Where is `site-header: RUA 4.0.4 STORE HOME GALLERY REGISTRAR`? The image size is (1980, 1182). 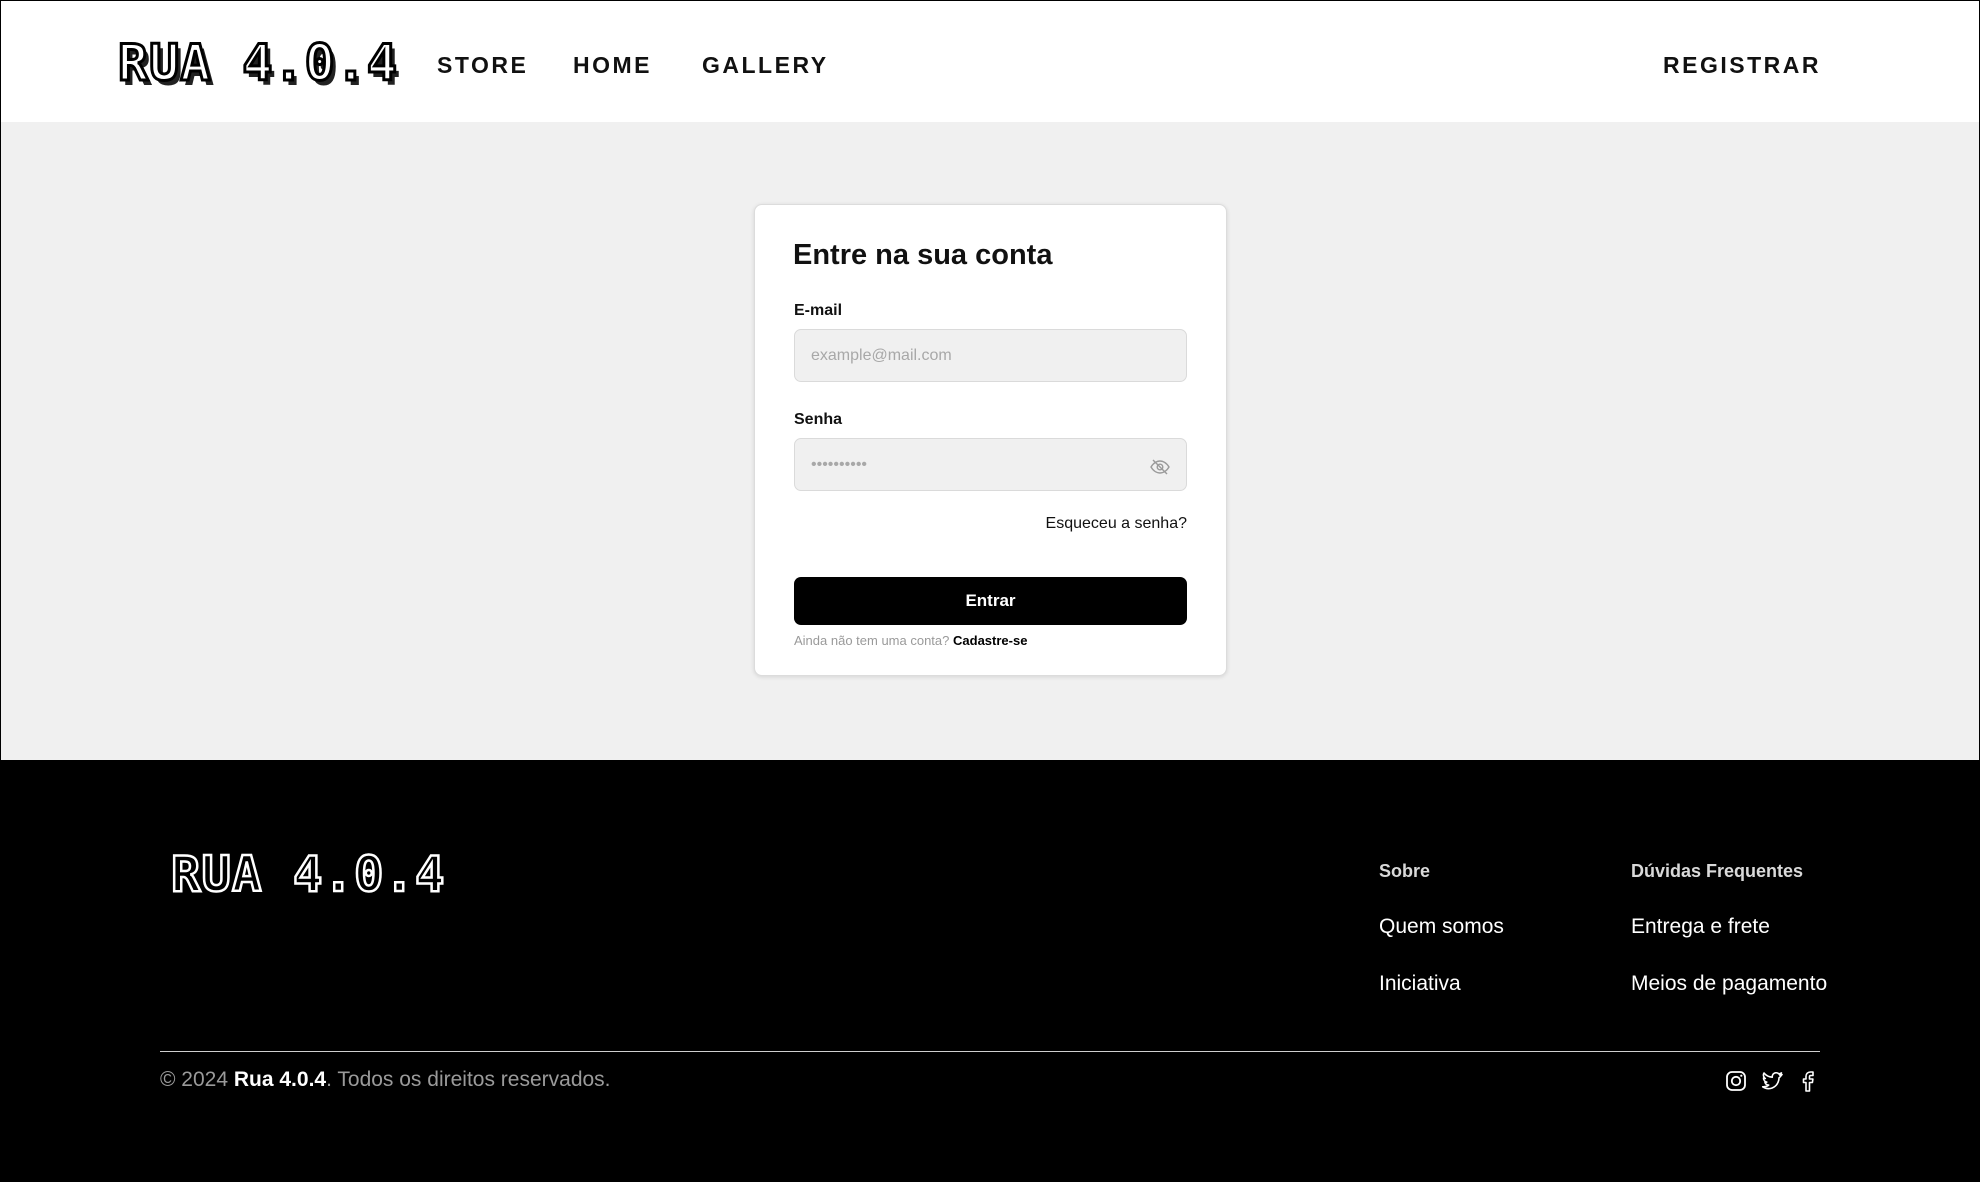
site-header: RUA 4.0.4 STORE HOME GALLERY REGISTRAR is located at coordinates (990, 61).